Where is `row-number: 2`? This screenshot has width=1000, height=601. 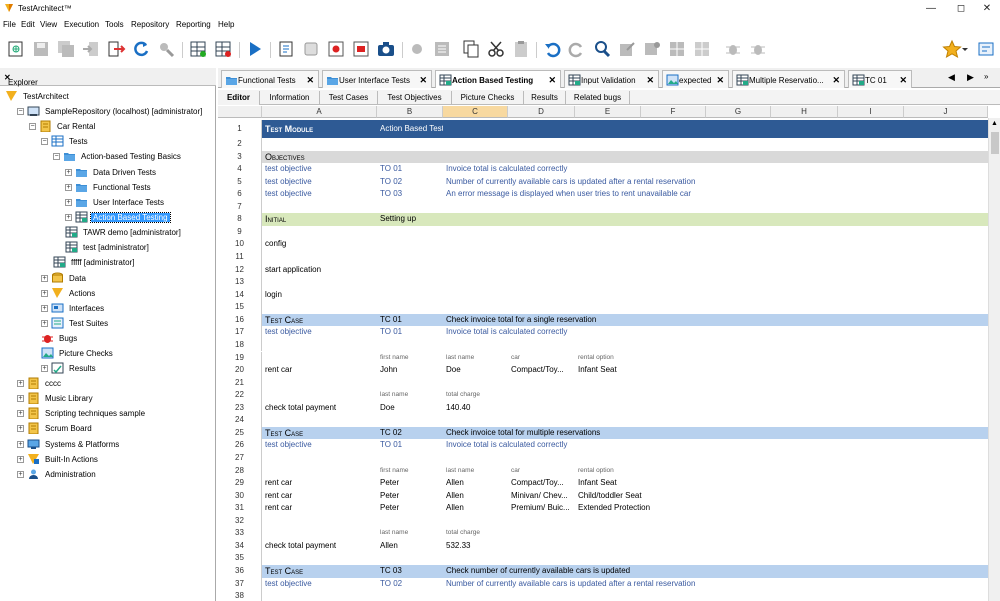
row-number: 2 is located at coordinates (240, 144).